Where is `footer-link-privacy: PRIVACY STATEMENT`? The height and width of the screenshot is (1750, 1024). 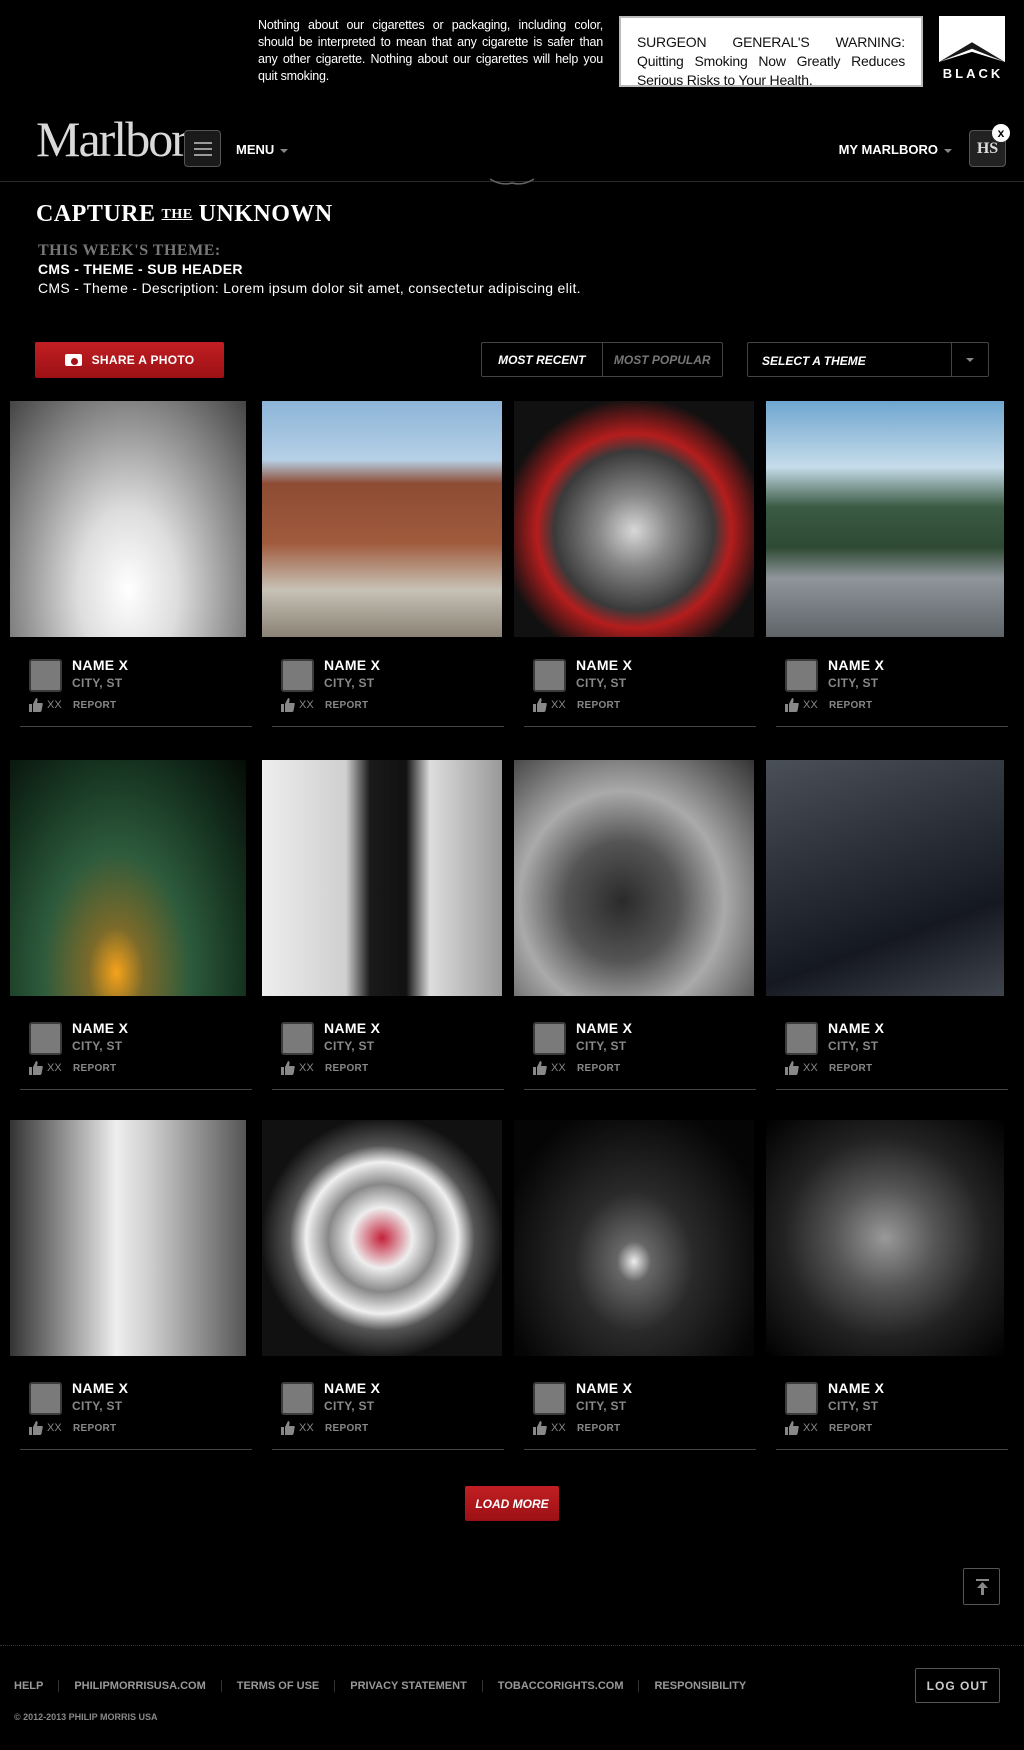
footer-link-privacy: PRIVACY STATEMENT is located at coordinates (408, 1686).